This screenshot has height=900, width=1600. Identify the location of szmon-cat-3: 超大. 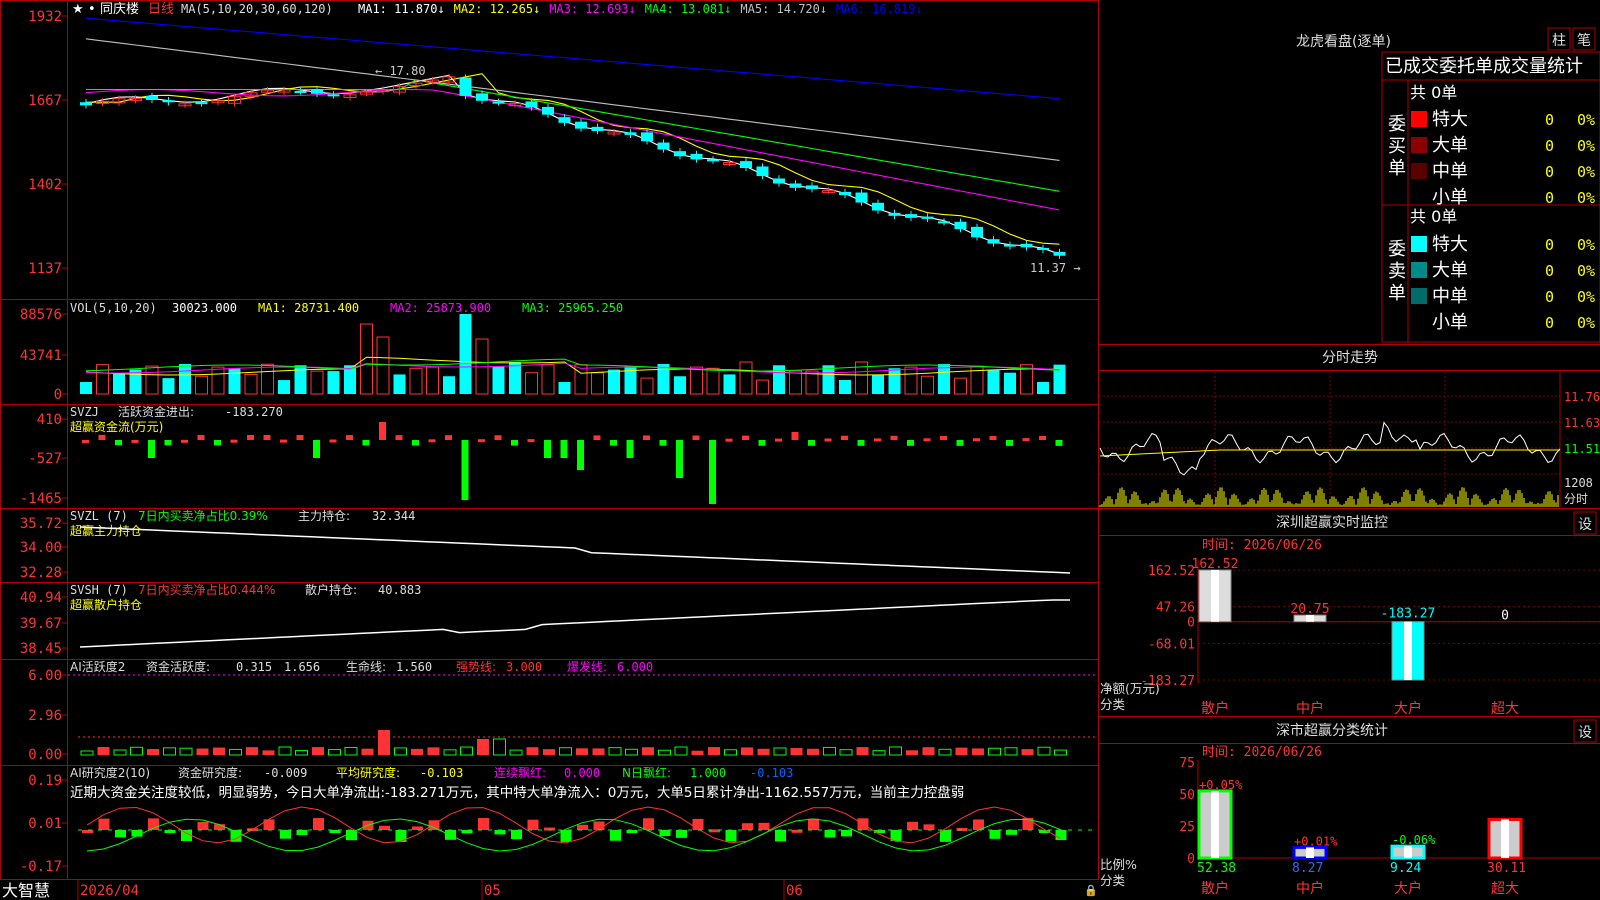
(1505, 709).